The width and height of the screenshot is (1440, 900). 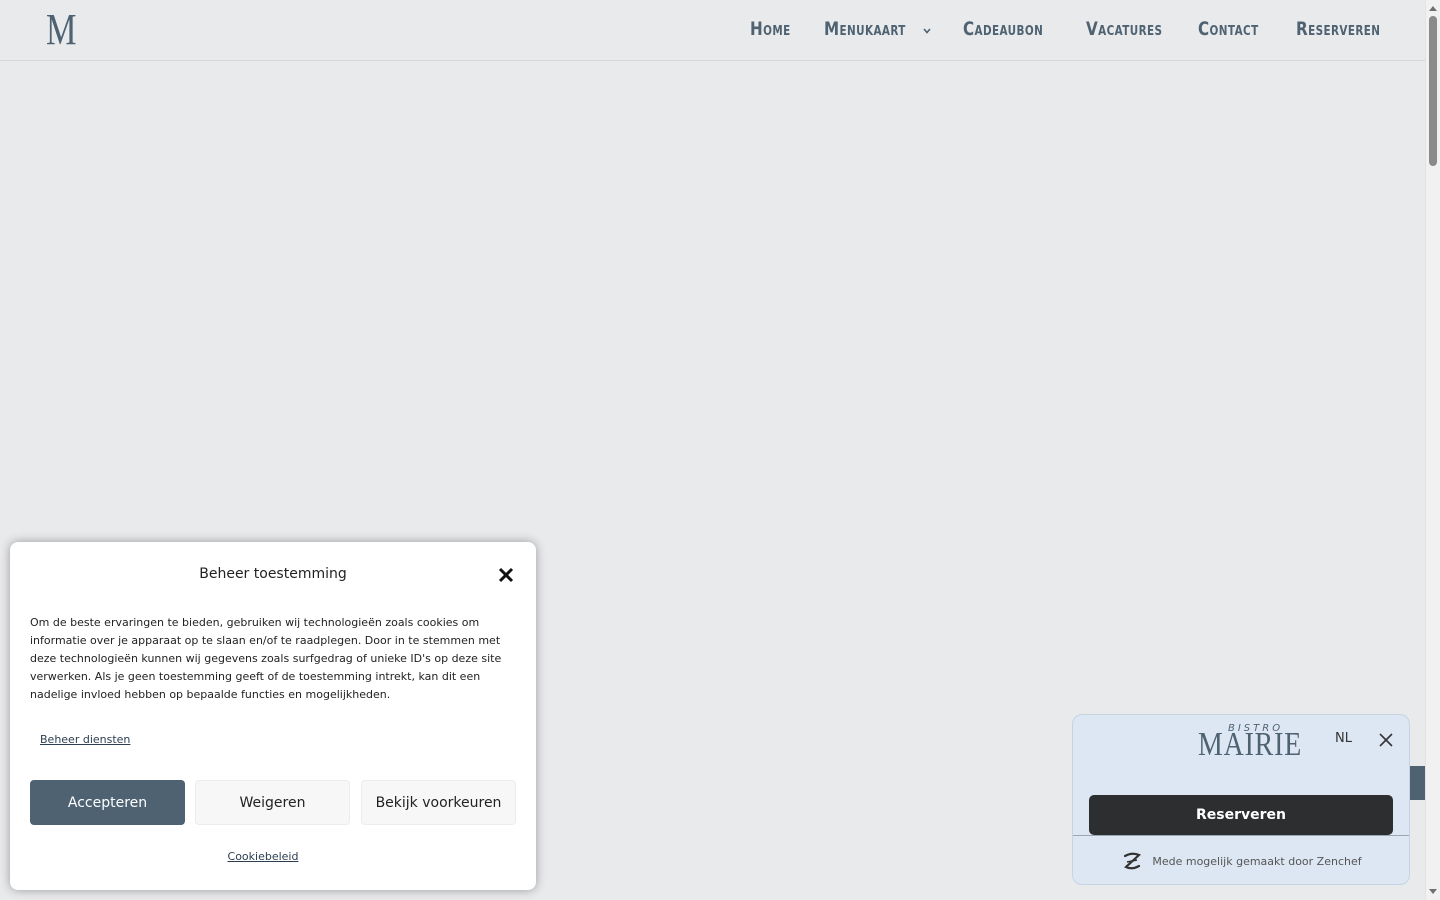 What do you see at coordinates (1433, 8) in the screenshot?
I see `scroll-up-arrow-icon` at bounding box center [1433, 8].